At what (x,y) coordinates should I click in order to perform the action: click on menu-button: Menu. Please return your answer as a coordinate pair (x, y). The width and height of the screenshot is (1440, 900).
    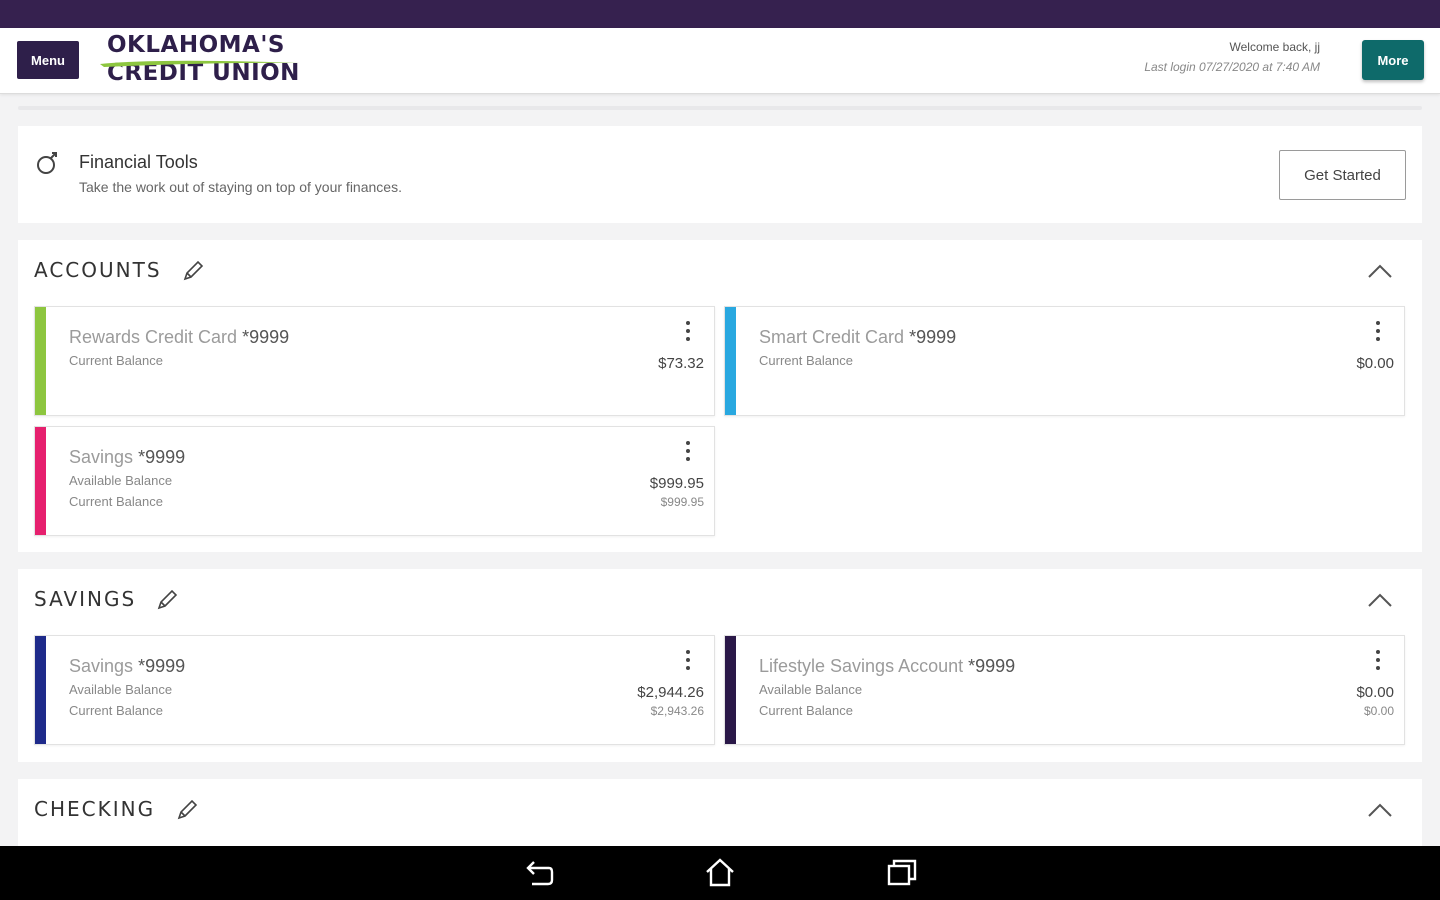
    Looking at the image, I should click on (48, 60).